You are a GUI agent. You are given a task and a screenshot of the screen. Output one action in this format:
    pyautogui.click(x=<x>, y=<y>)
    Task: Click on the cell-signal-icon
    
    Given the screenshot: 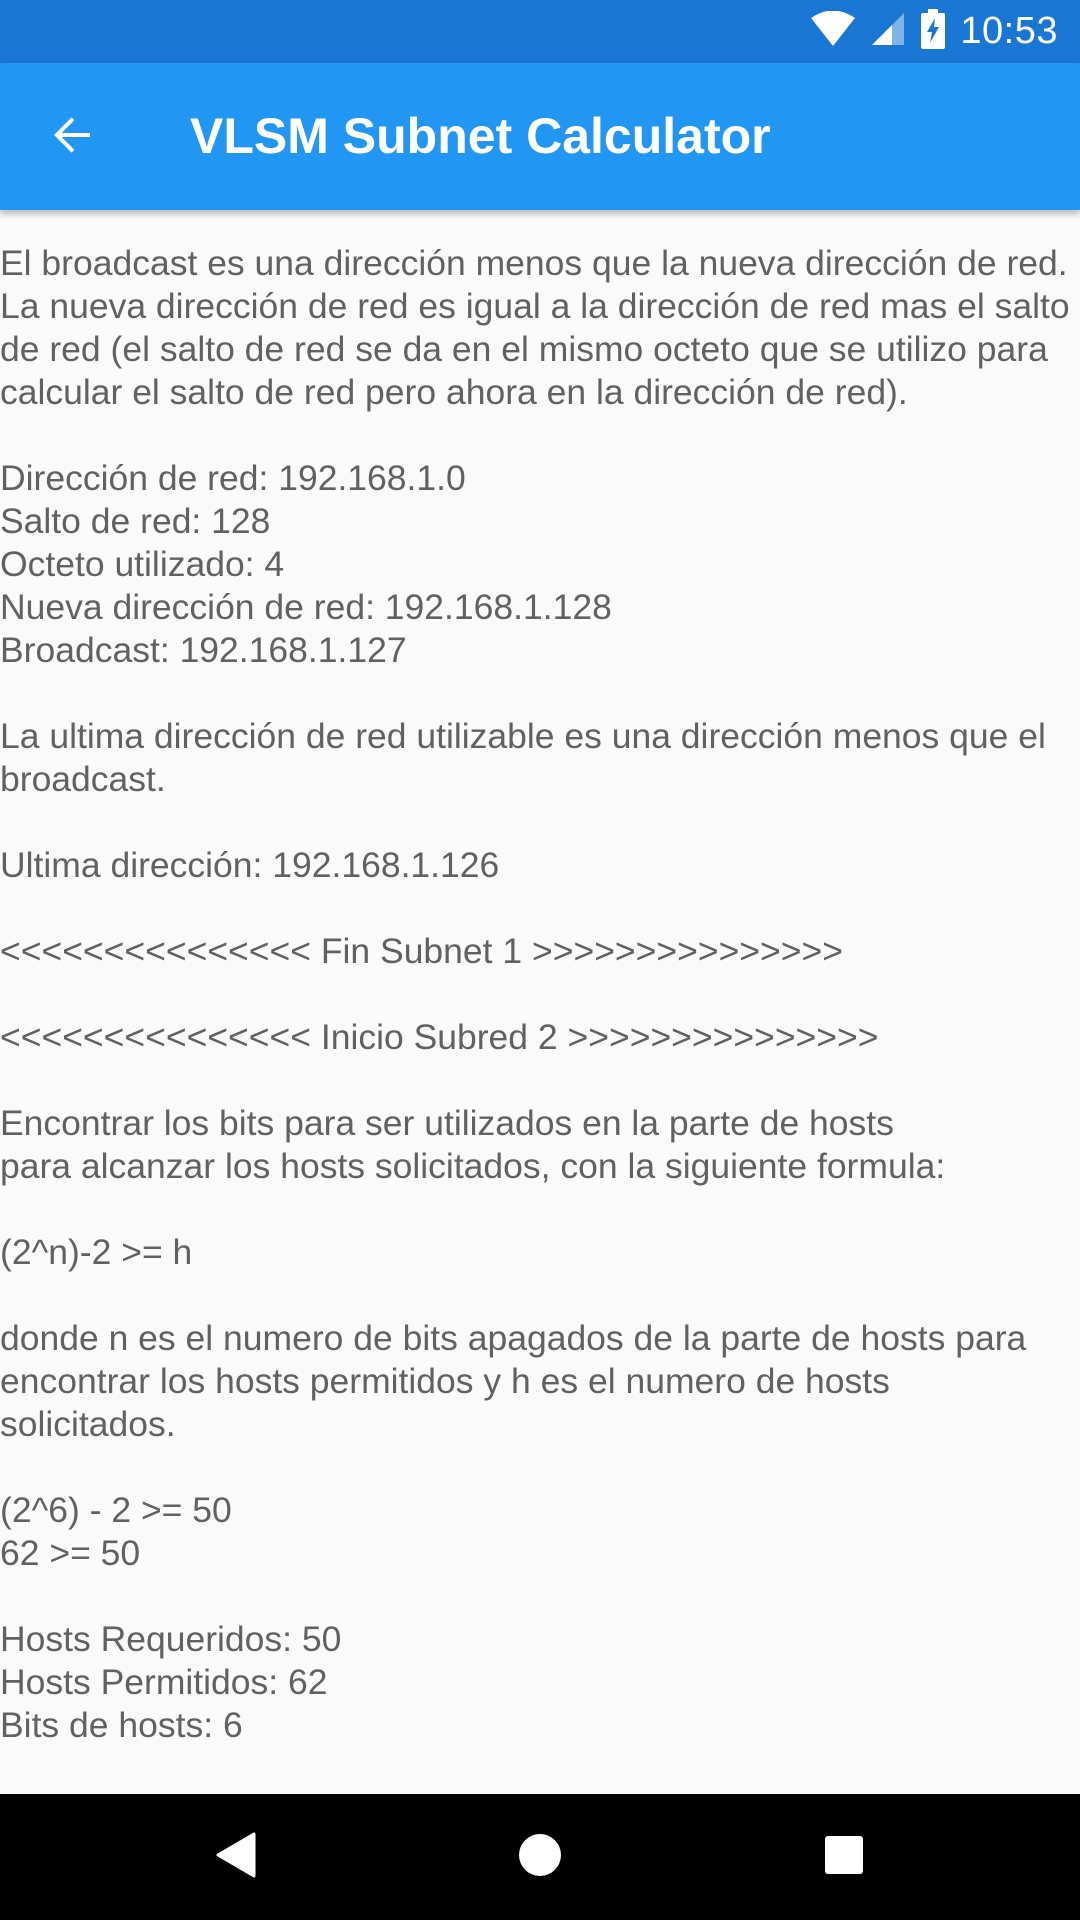 What is the action you would take?
    pyautogui.click(x=888, y=31)
    